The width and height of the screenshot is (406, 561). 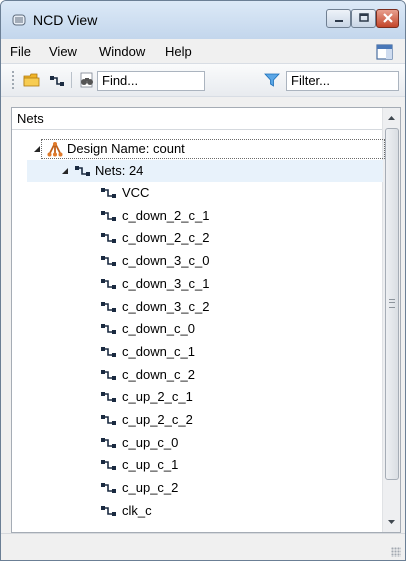 I want to click on menu-window: Window, so click(x=122, y=51).